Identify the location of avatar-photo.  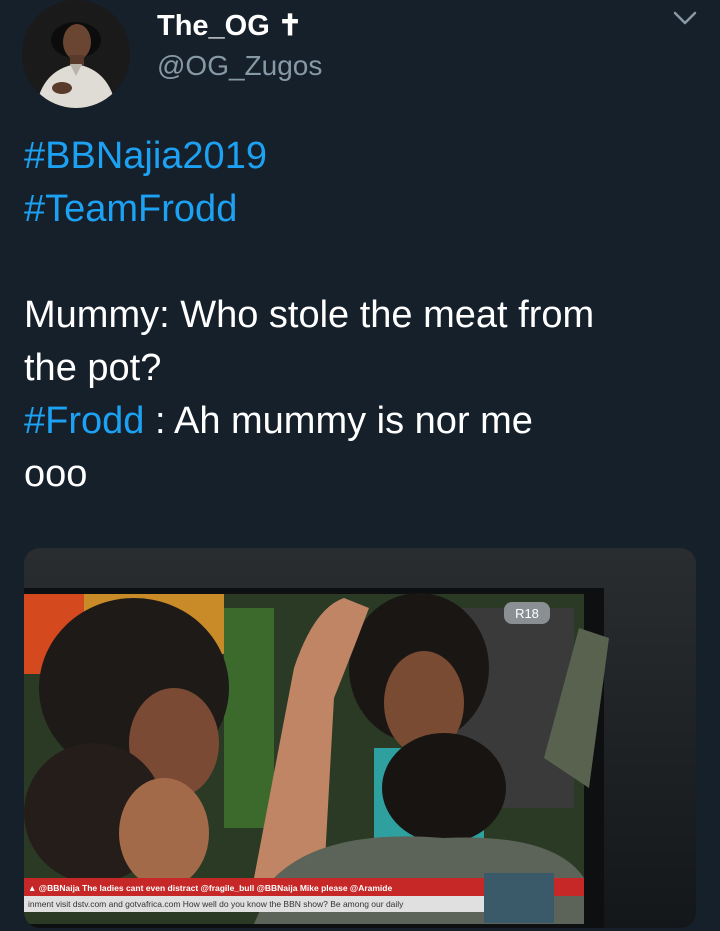
(76, 54).